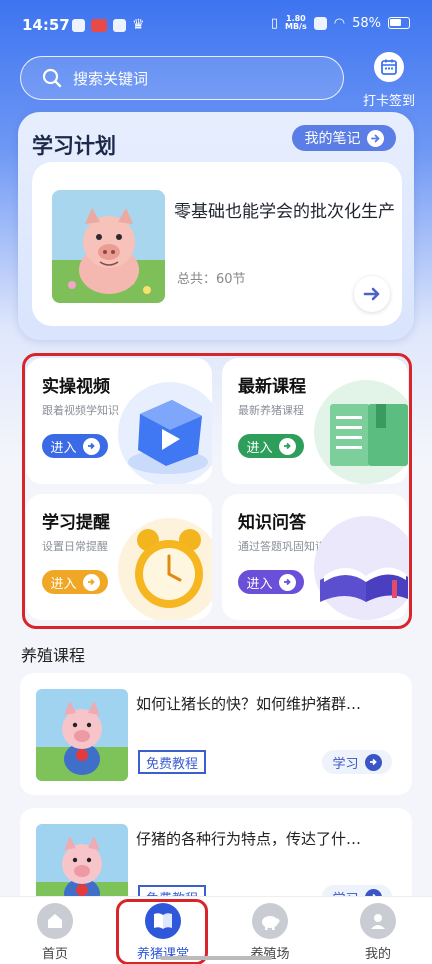 This screenshot has height=964, width=432. I want to click on feature-study-reminder: 学习提醒 设置日常提醒 进入, so click(119, 557).